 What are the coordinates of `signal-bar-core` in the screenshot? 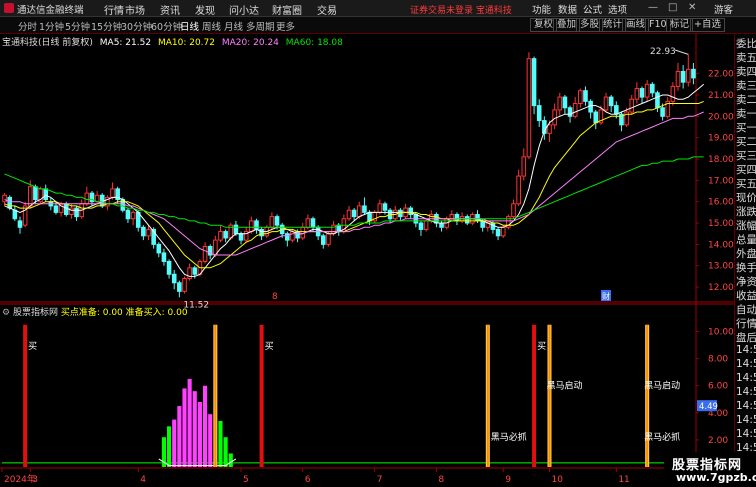 It's located at (549, 395).